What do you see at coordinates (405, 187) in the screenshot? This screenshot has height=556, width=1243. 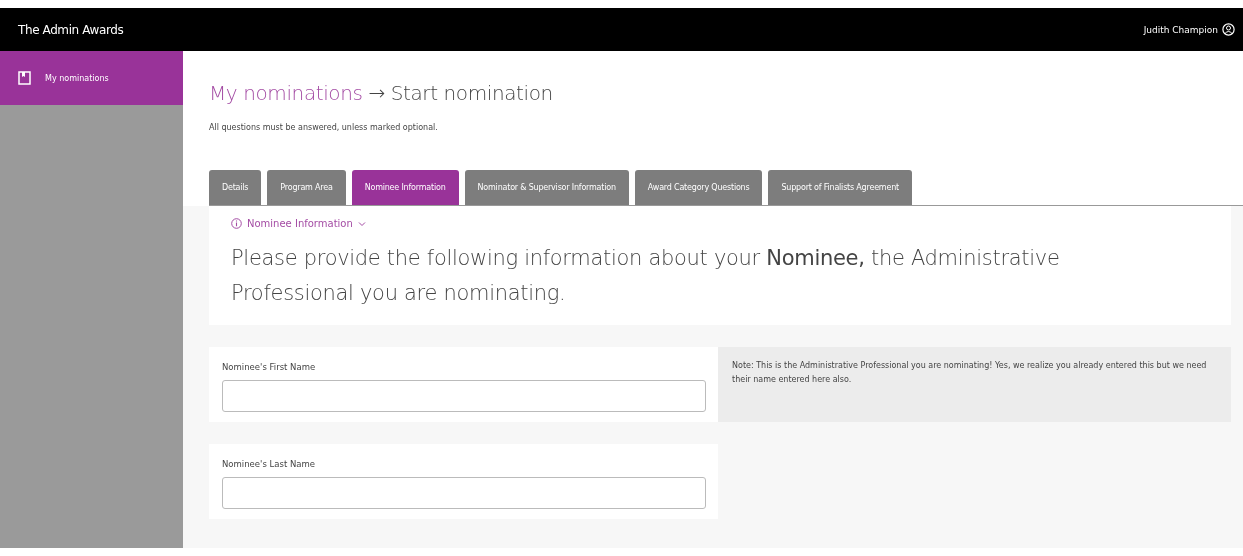 I see `tab: Nominee Information` at bounding box center [405, 187].